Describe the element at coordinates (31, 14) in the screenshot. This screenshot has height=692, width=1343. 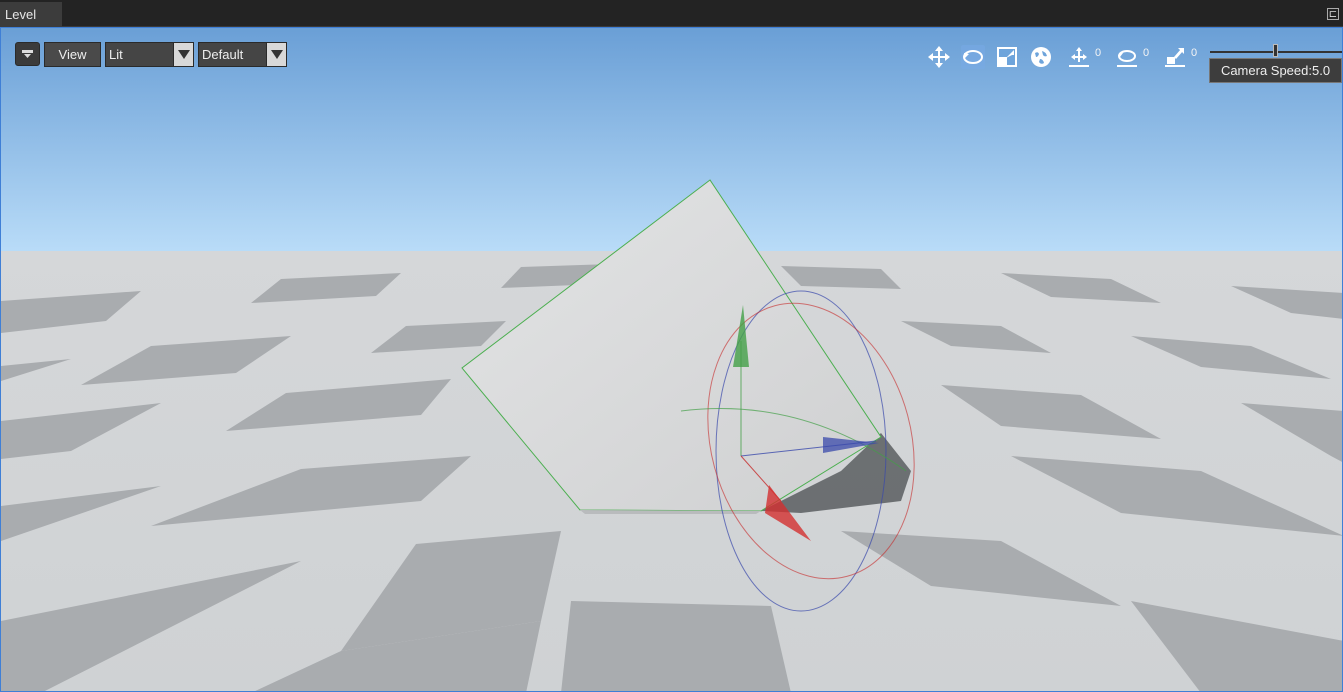
I see `tab-level: Level` at that location.